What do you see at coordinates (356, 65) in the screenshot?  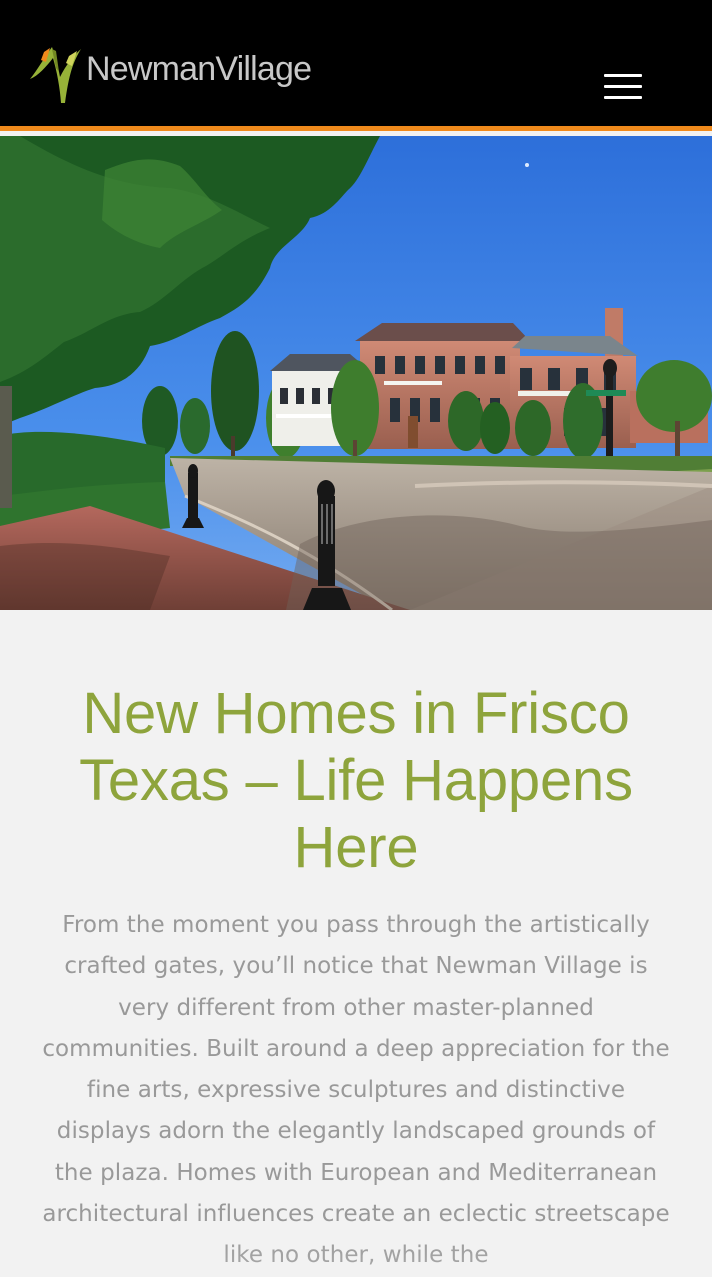 I see `site-header: NewmanVillage` at bounding box center [356, 65].